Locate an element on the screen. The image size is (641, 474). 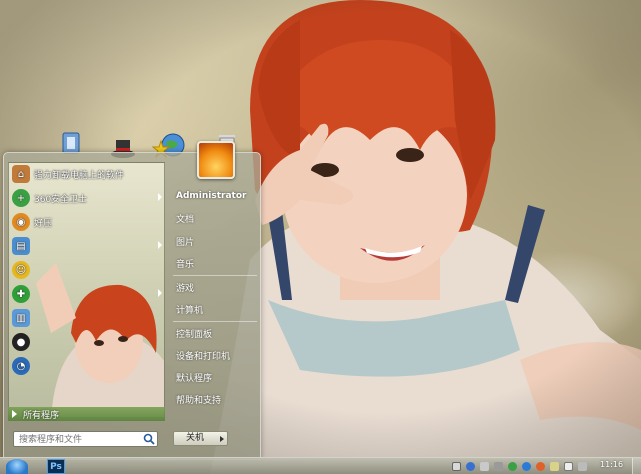
speaker-icon is located at coordinates (568, 466).